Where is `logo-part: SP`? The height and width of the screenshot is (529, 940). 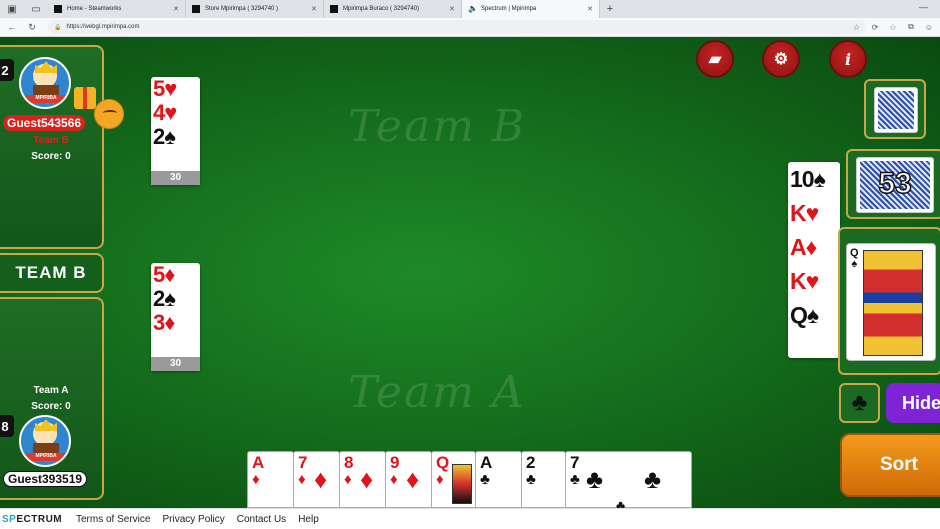 logo-part: SP is located at coordinates (9, 519).